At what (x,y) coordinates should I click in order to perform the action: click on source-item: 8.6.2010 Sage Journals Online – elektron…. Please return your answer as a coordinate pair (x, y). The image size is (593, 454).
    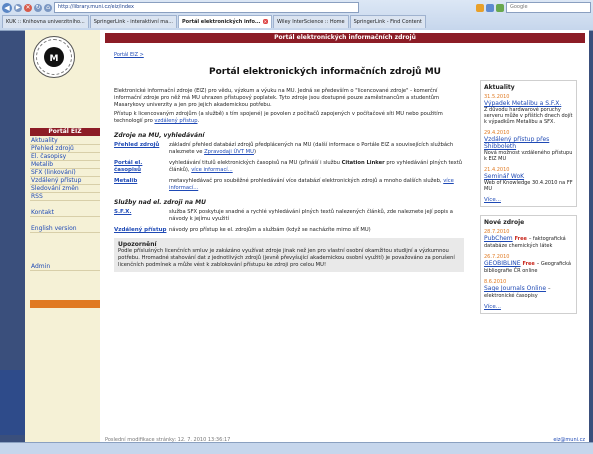
    Looking at the image, I should click on (528, 289).